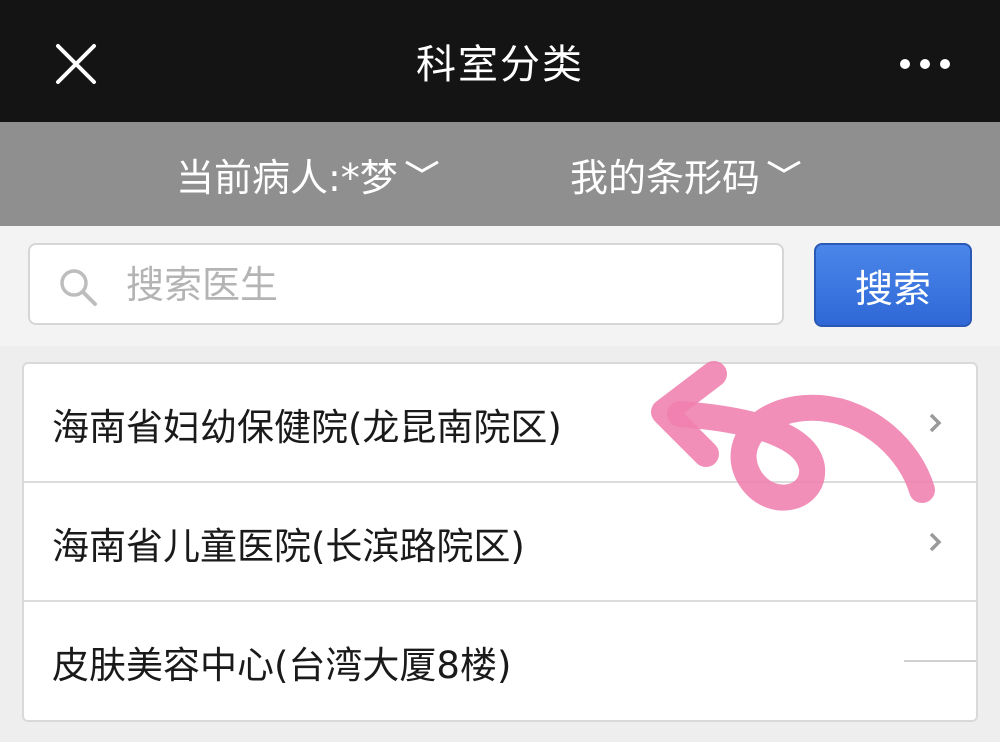 This screenshot has height=742, width=1000. Describe the element at coordinates (287, 177) in the screenshot. I see `current-patient-label: 当前病人:*梦` at that location.